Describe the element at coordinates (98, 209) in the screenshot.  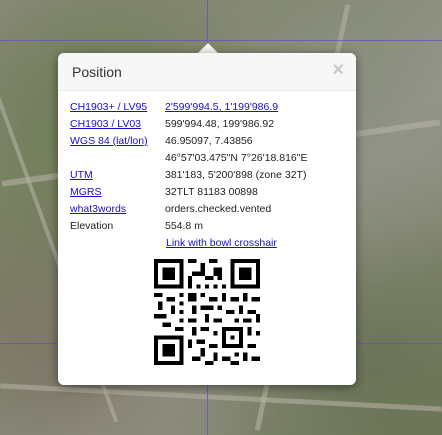
I see `link-what3words: what3words` at that location.